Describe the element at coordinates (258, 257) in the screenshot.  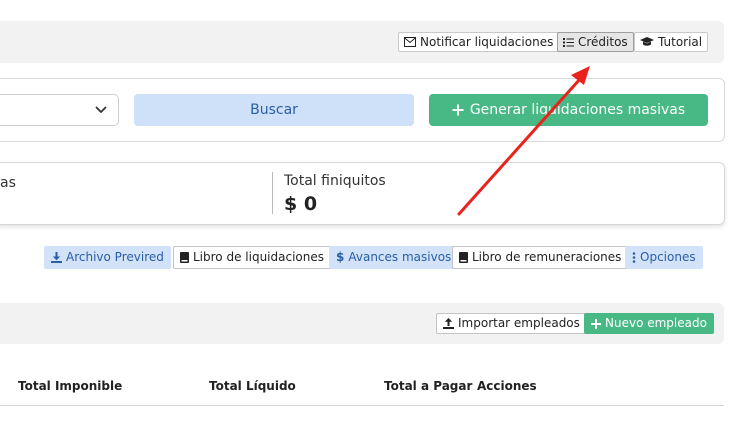
I see `payroll-book-label: Libro de liquidaciones` at that location.